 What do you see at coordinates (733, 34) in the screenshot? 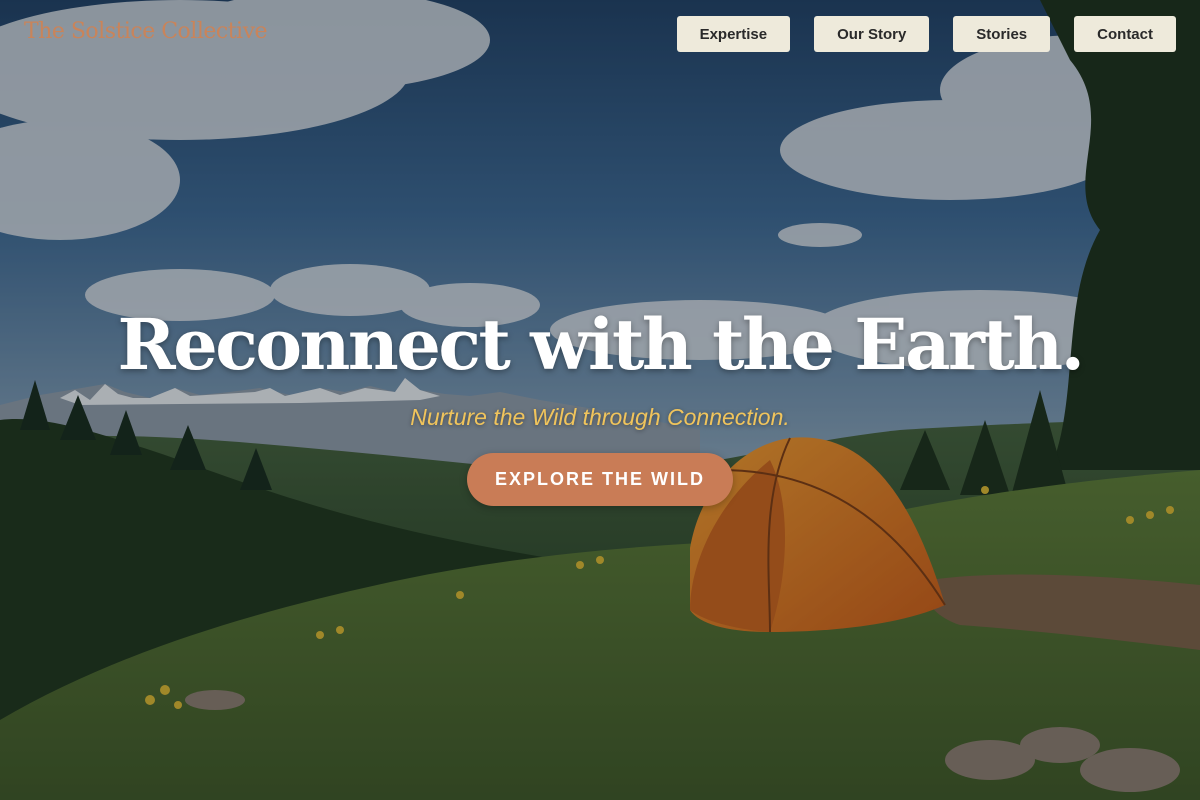
I see `nav-expertise-button: Expertise` at bounding box center [733, 34].